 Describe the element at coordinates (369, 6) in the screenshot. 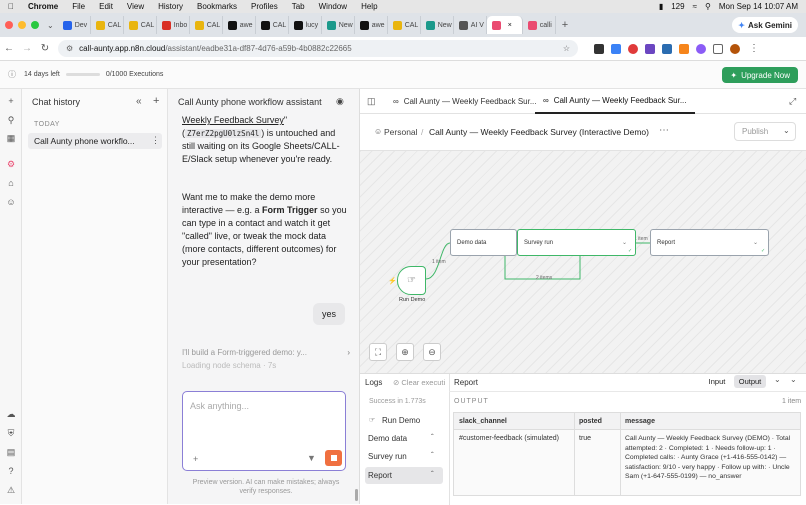

I see `menu-help: Help` at that location.